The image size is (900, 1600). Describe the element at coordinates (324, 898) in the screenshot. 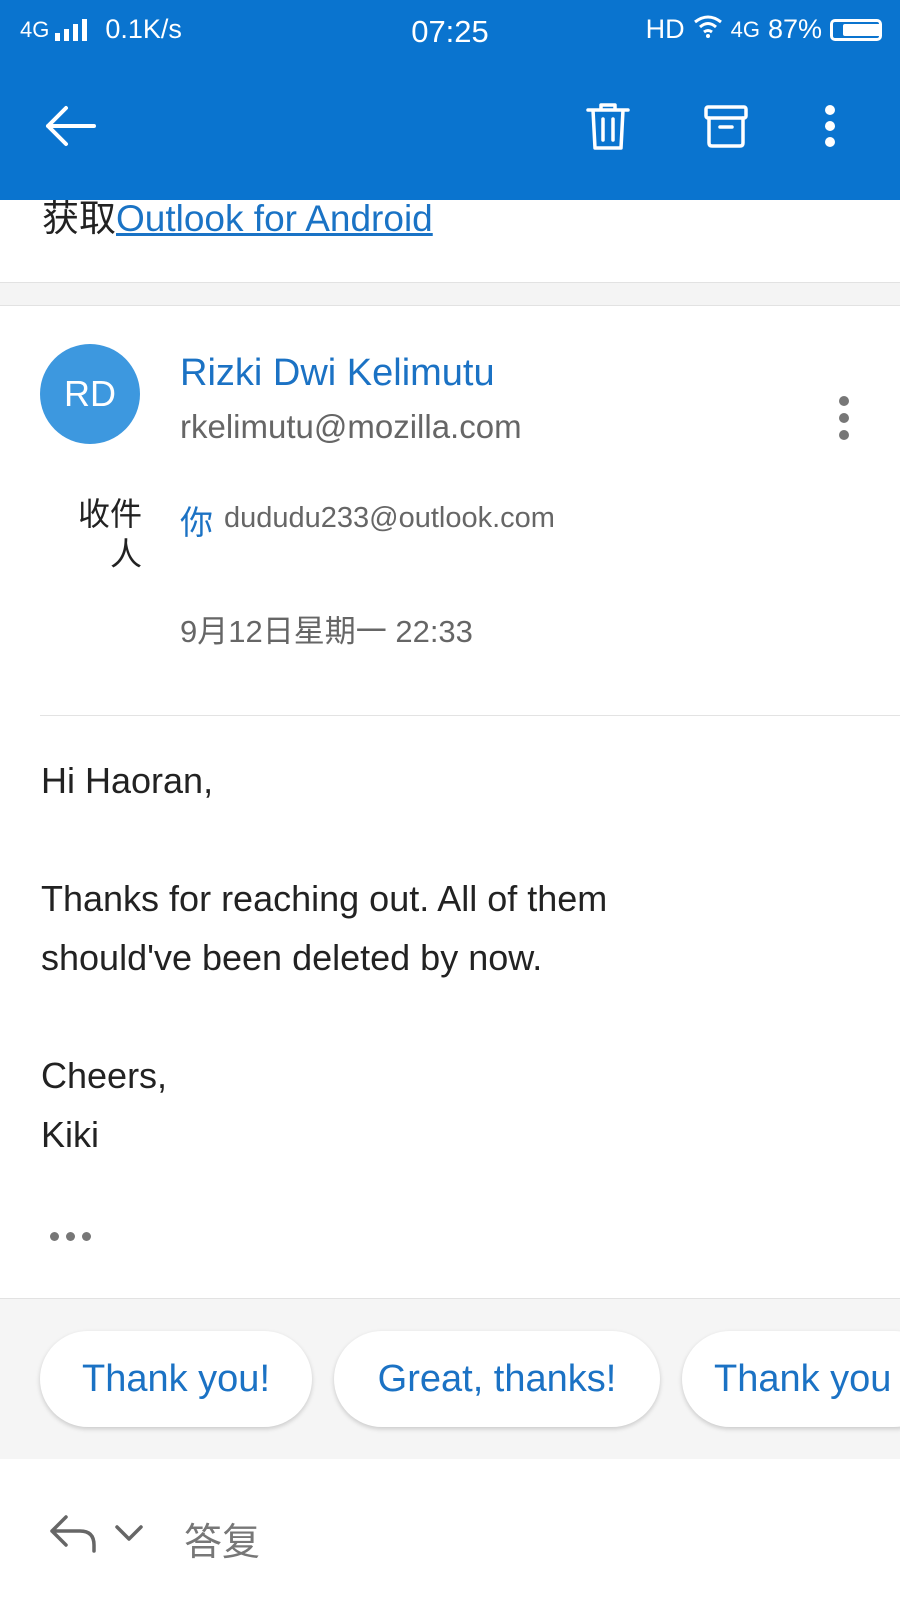

I see `body-line-1: Thanks for reaching out. All of them` at that location.